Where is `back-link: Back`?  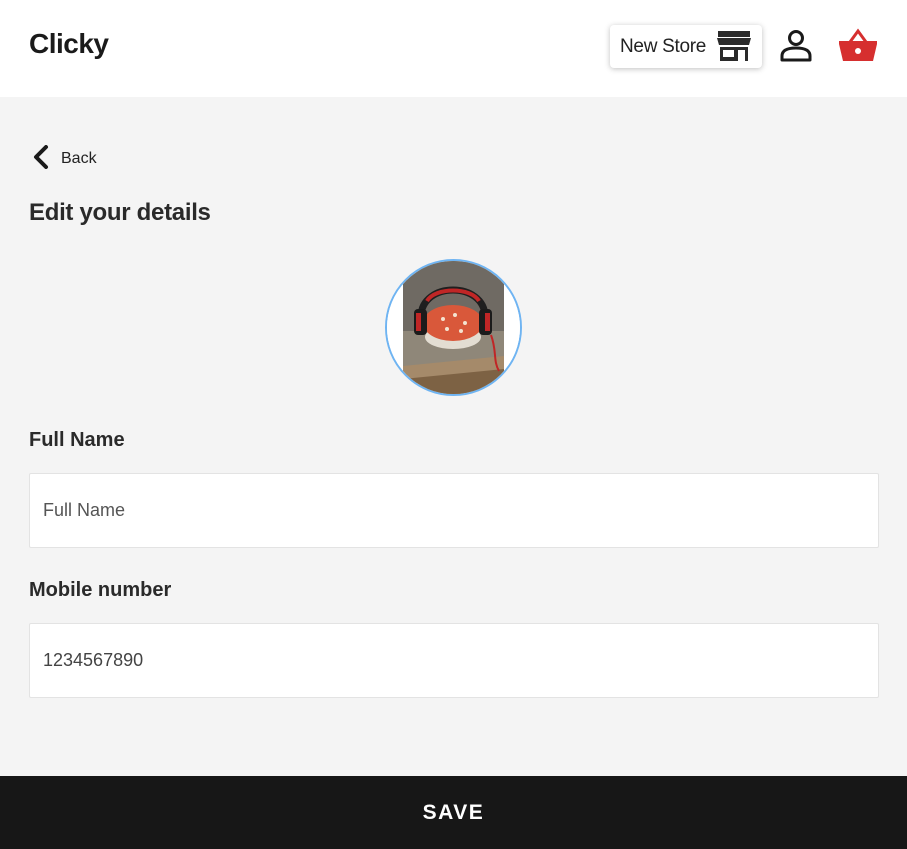 back-link: Back is located at coordinates (65, 159).